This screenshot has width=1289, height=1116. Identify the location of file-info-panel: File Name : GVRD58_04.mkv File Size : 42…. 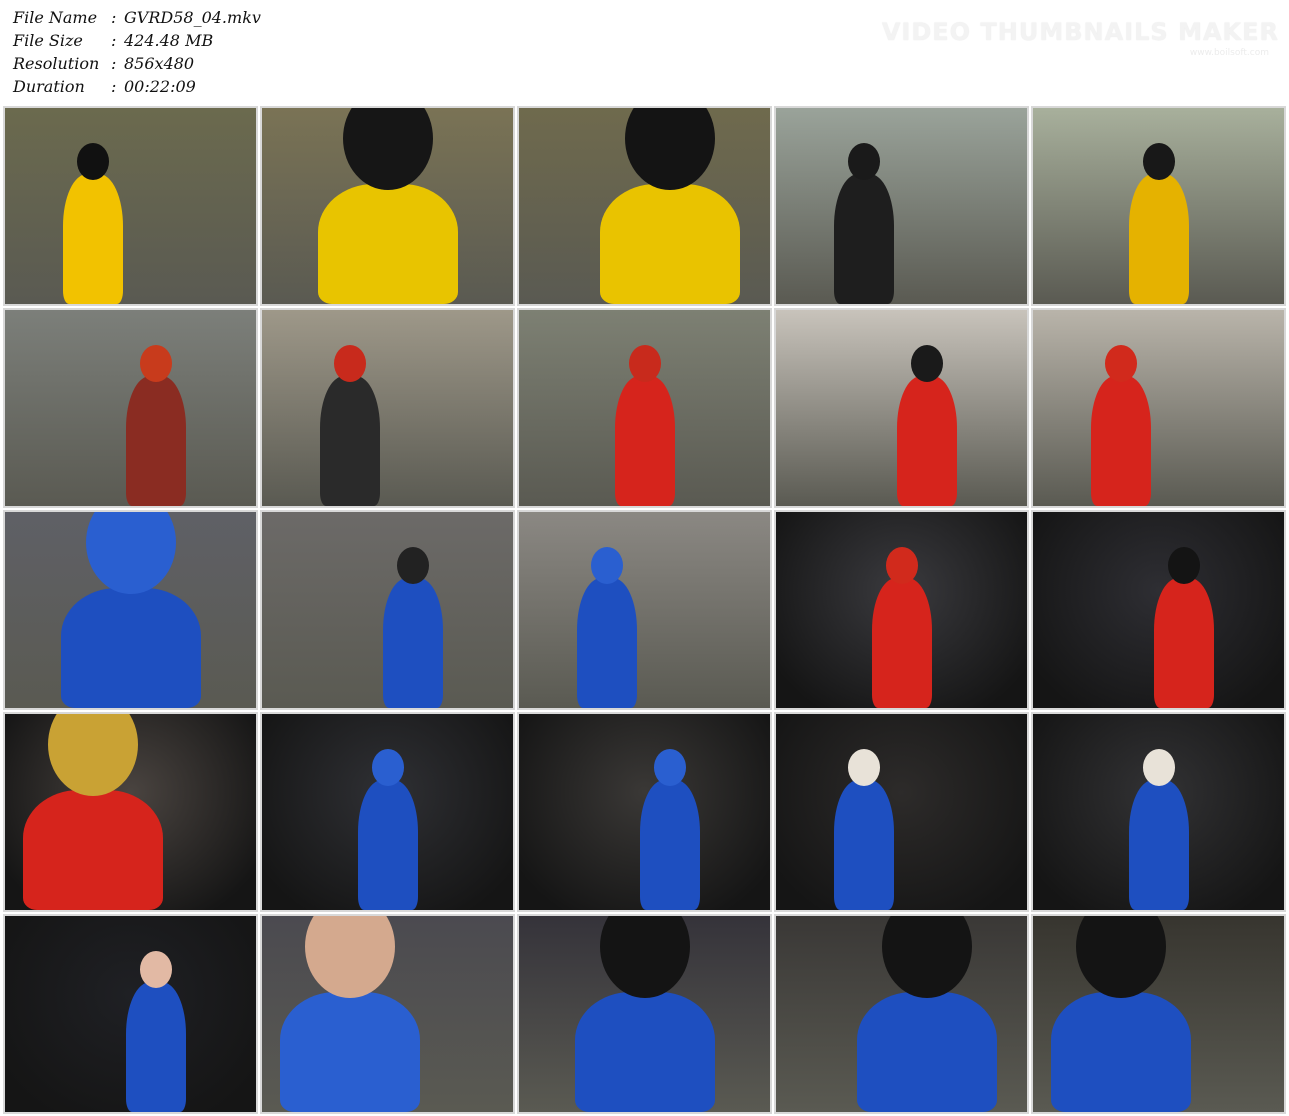
(137, 52).